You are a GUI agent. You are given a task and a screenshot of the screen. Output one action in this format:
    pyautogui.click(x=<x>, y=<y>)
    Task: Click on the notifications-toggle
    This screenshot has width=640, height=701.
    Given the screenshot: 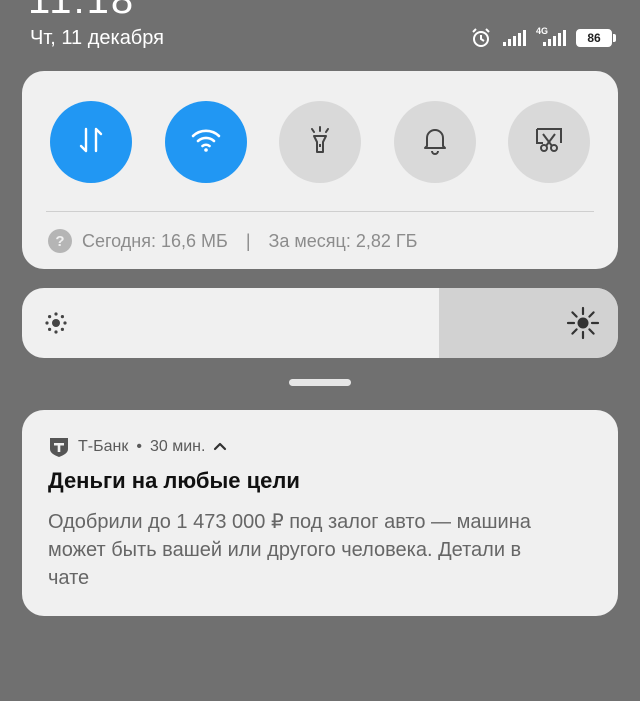 What is the action you would take?
    pyautogui.click(x=434, y=142)
    